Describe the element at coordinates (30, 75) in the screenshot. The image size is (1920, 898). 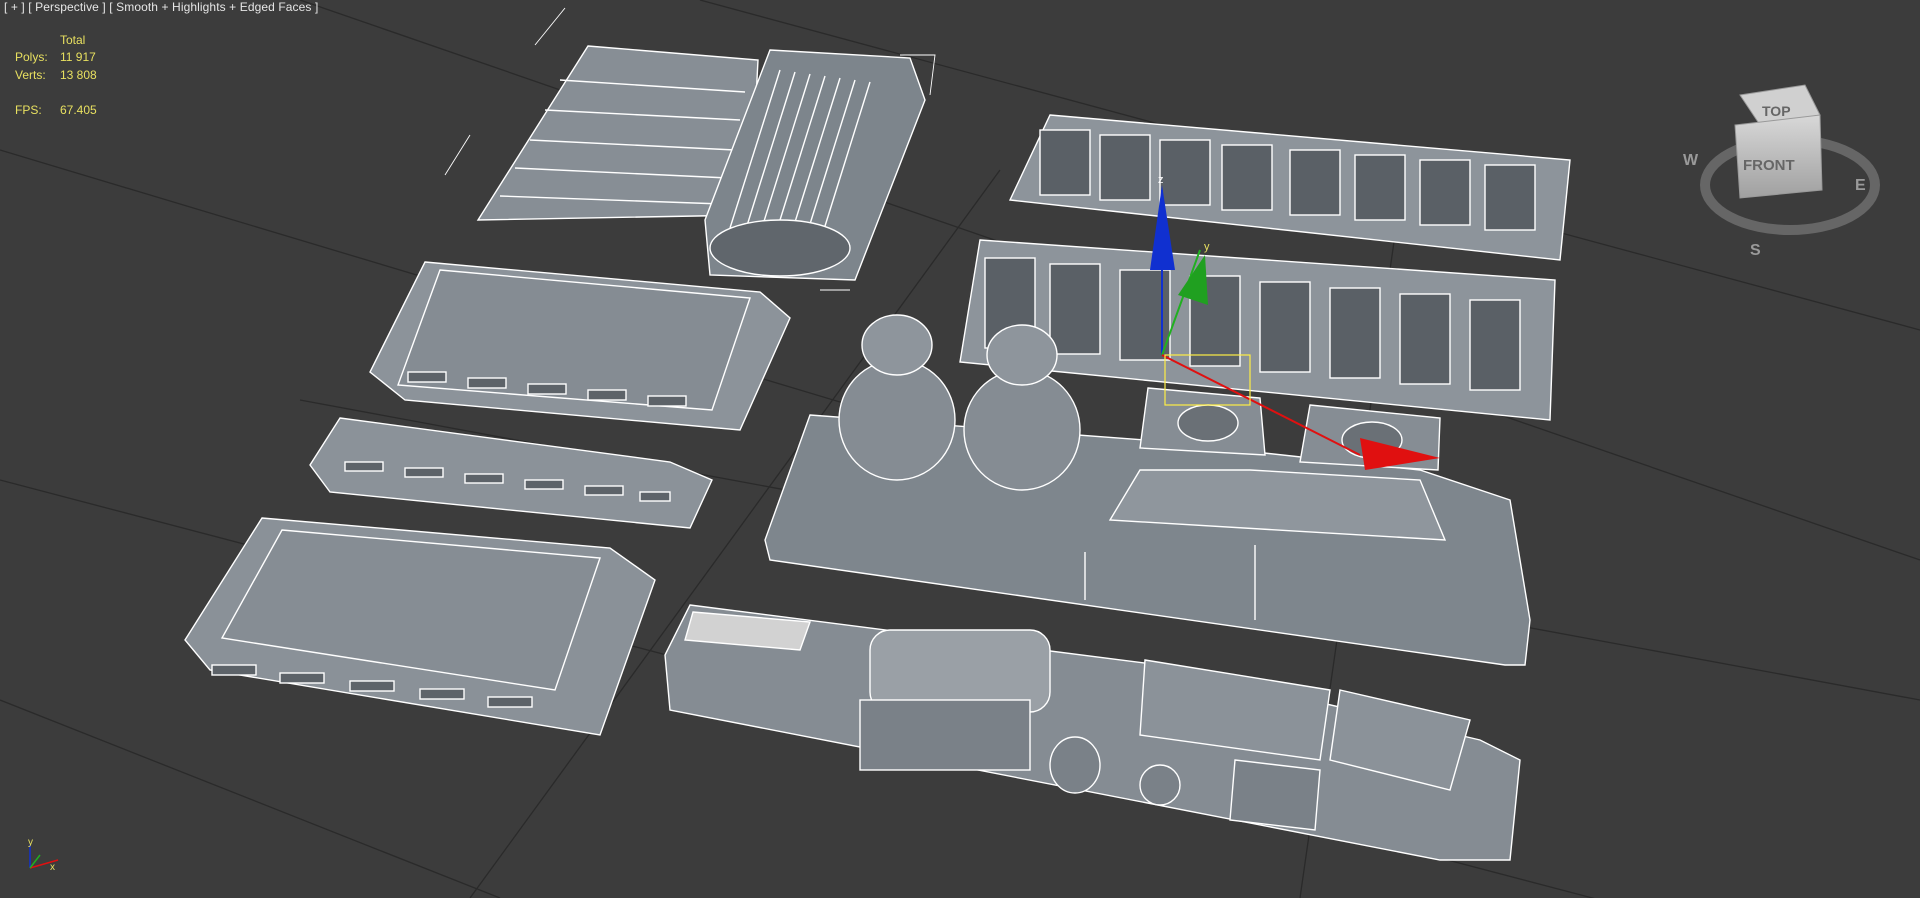
I see `verts-label: Verts:` at that location.